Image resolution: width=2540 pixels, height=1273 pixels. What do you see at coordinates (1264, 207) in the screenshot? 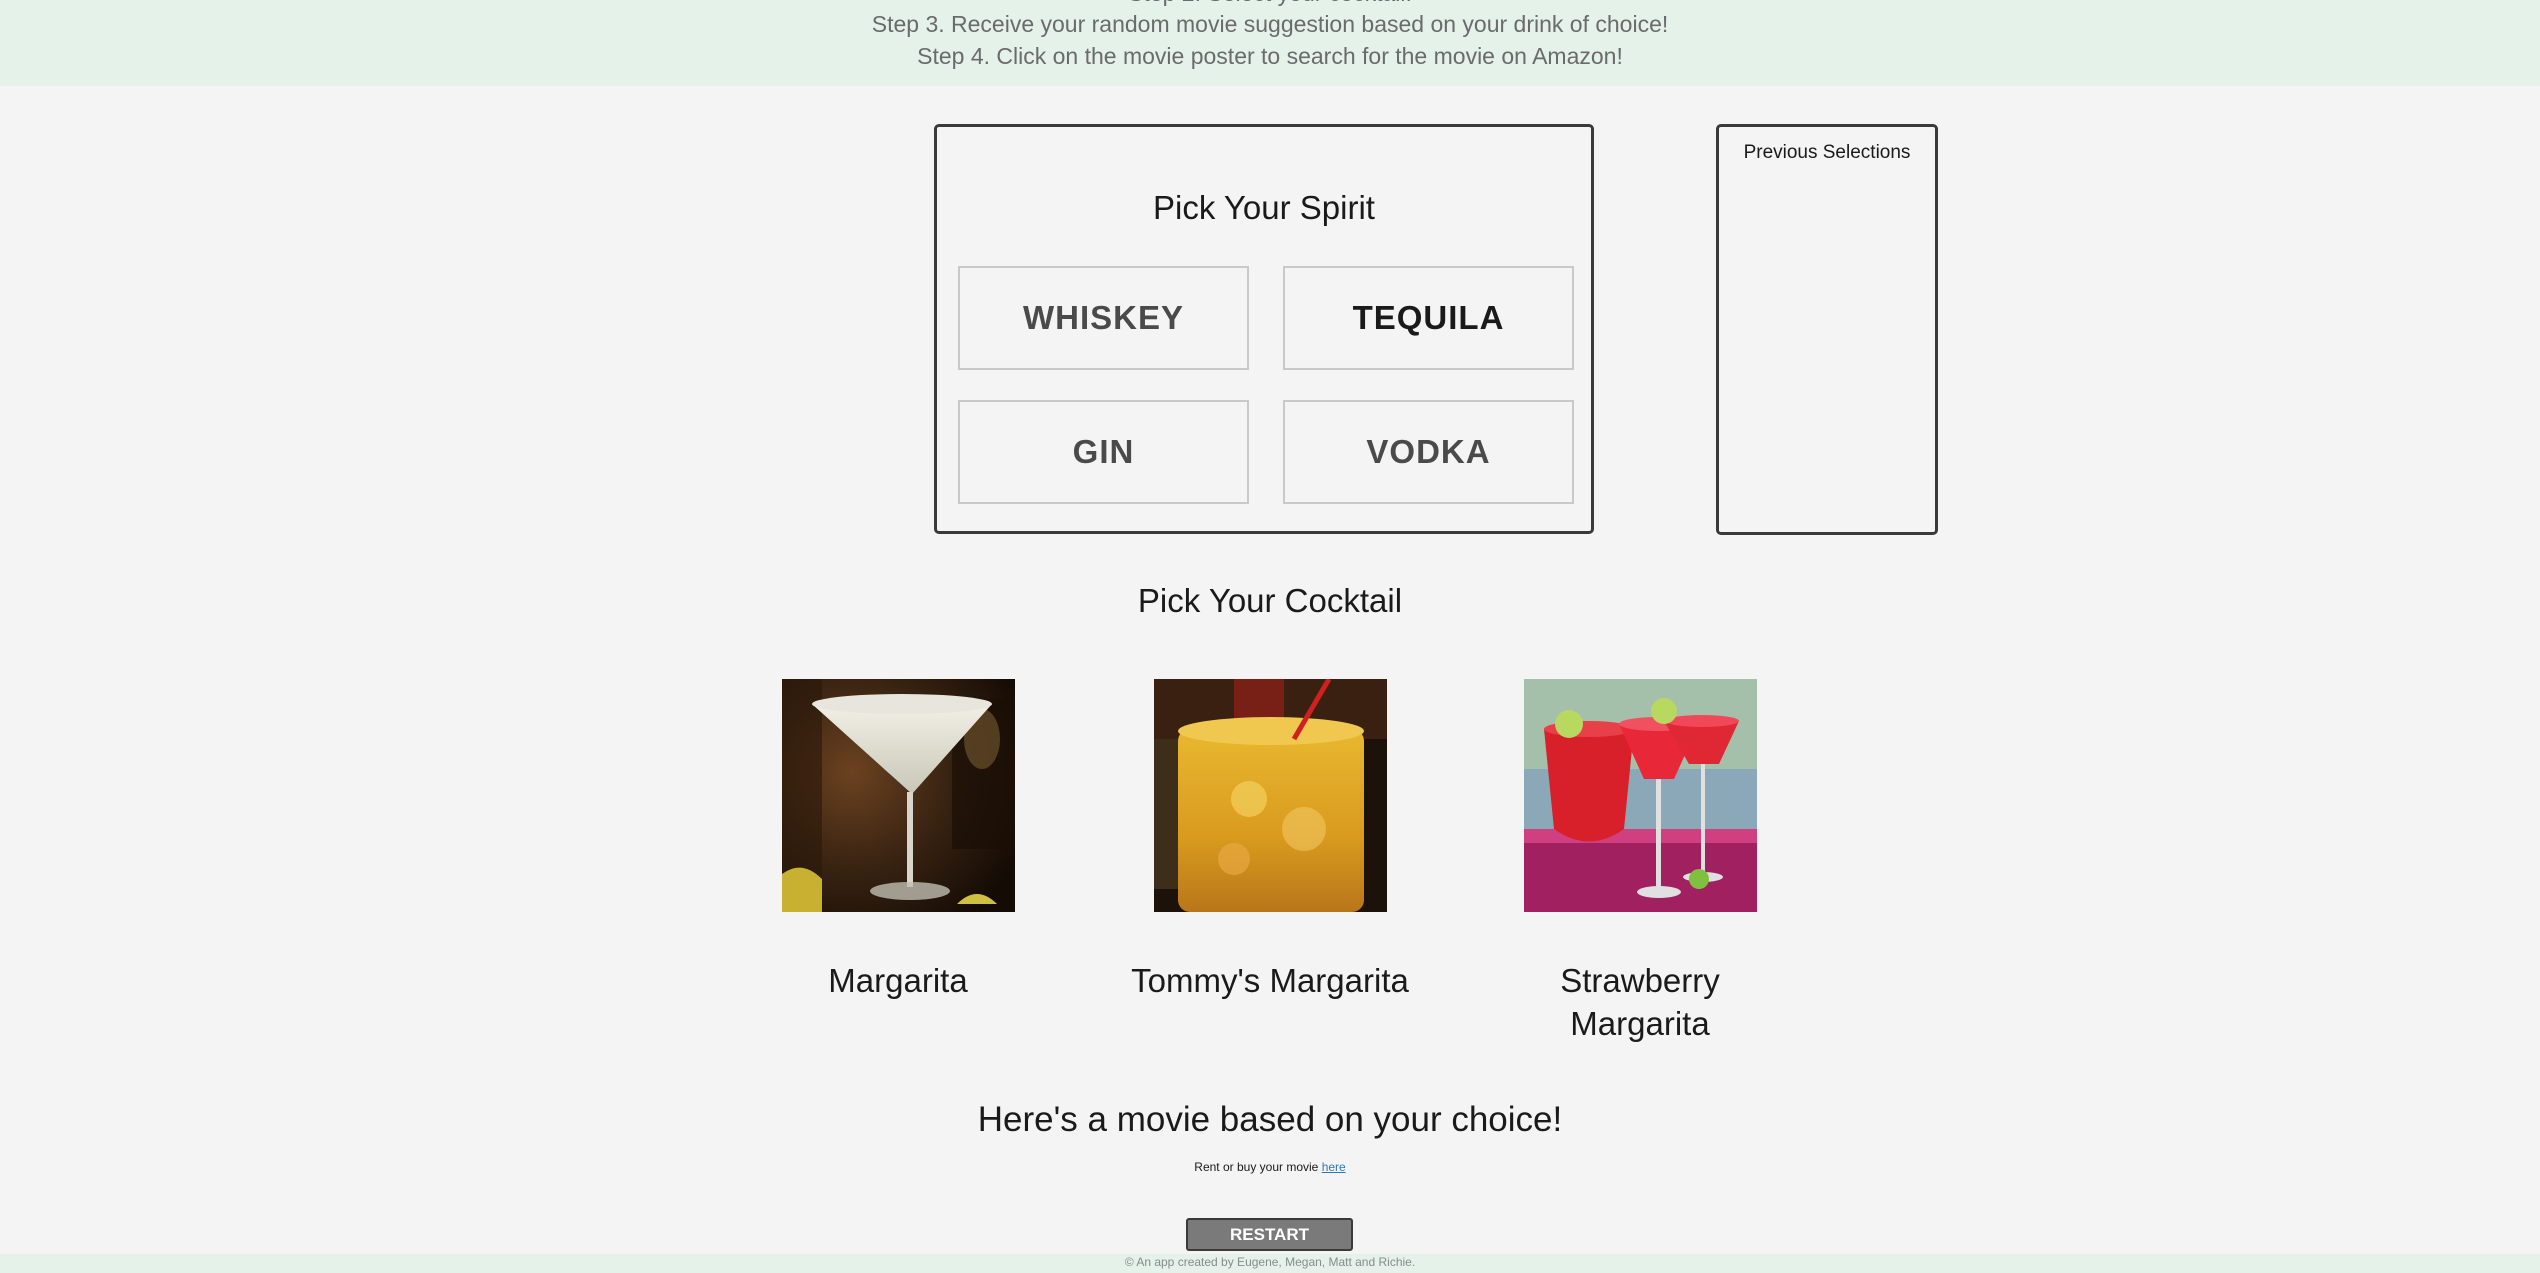
I see `spirit-panel-title: Pick Your Spirit` at bounding box center [1264, 207].